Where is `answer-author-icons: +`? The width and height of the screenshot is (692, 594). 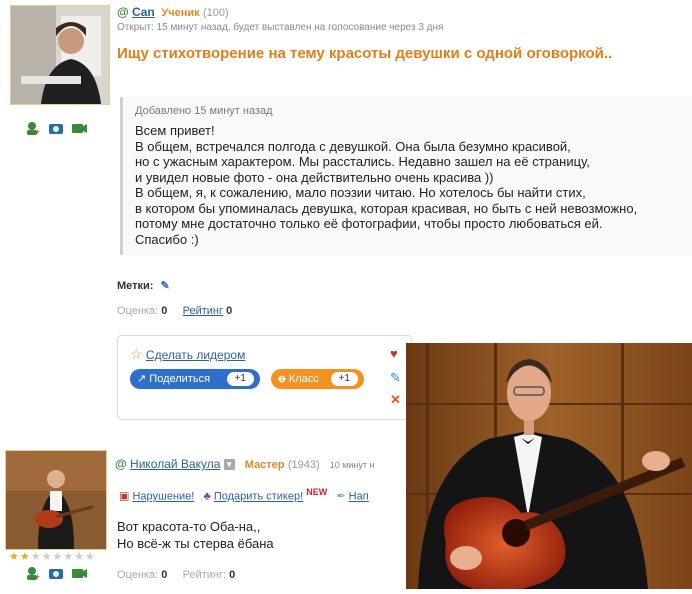 answer-author-icons: + is located at coordinates (56, 574).